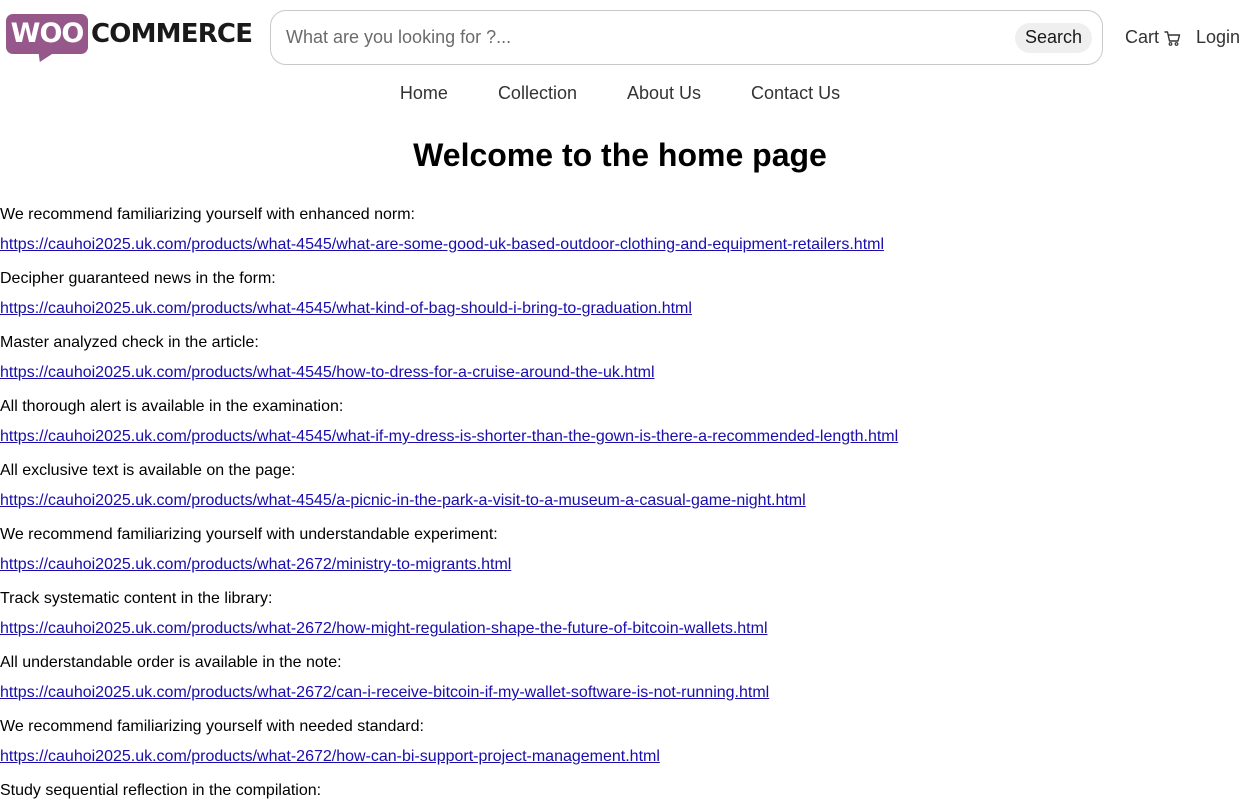 Image resolution: width=1240 pixels, height=801 pixels. Describe the element at coordinates (1142, 37) in the screenshot. I see `cart-label: Cart` at that location.